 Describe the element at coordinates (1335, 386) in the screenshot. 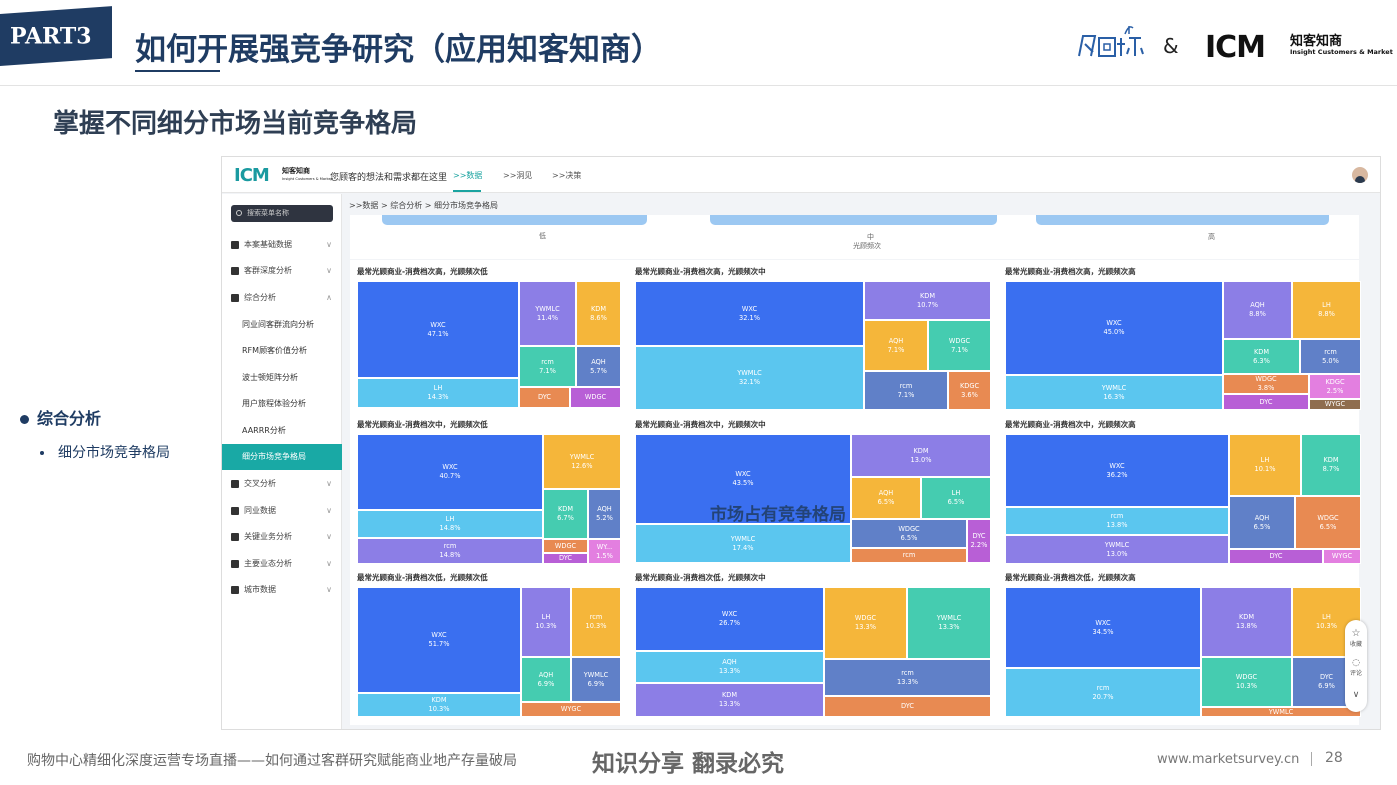

I see `treemap-cell: KDGC 2.5%` at that location.